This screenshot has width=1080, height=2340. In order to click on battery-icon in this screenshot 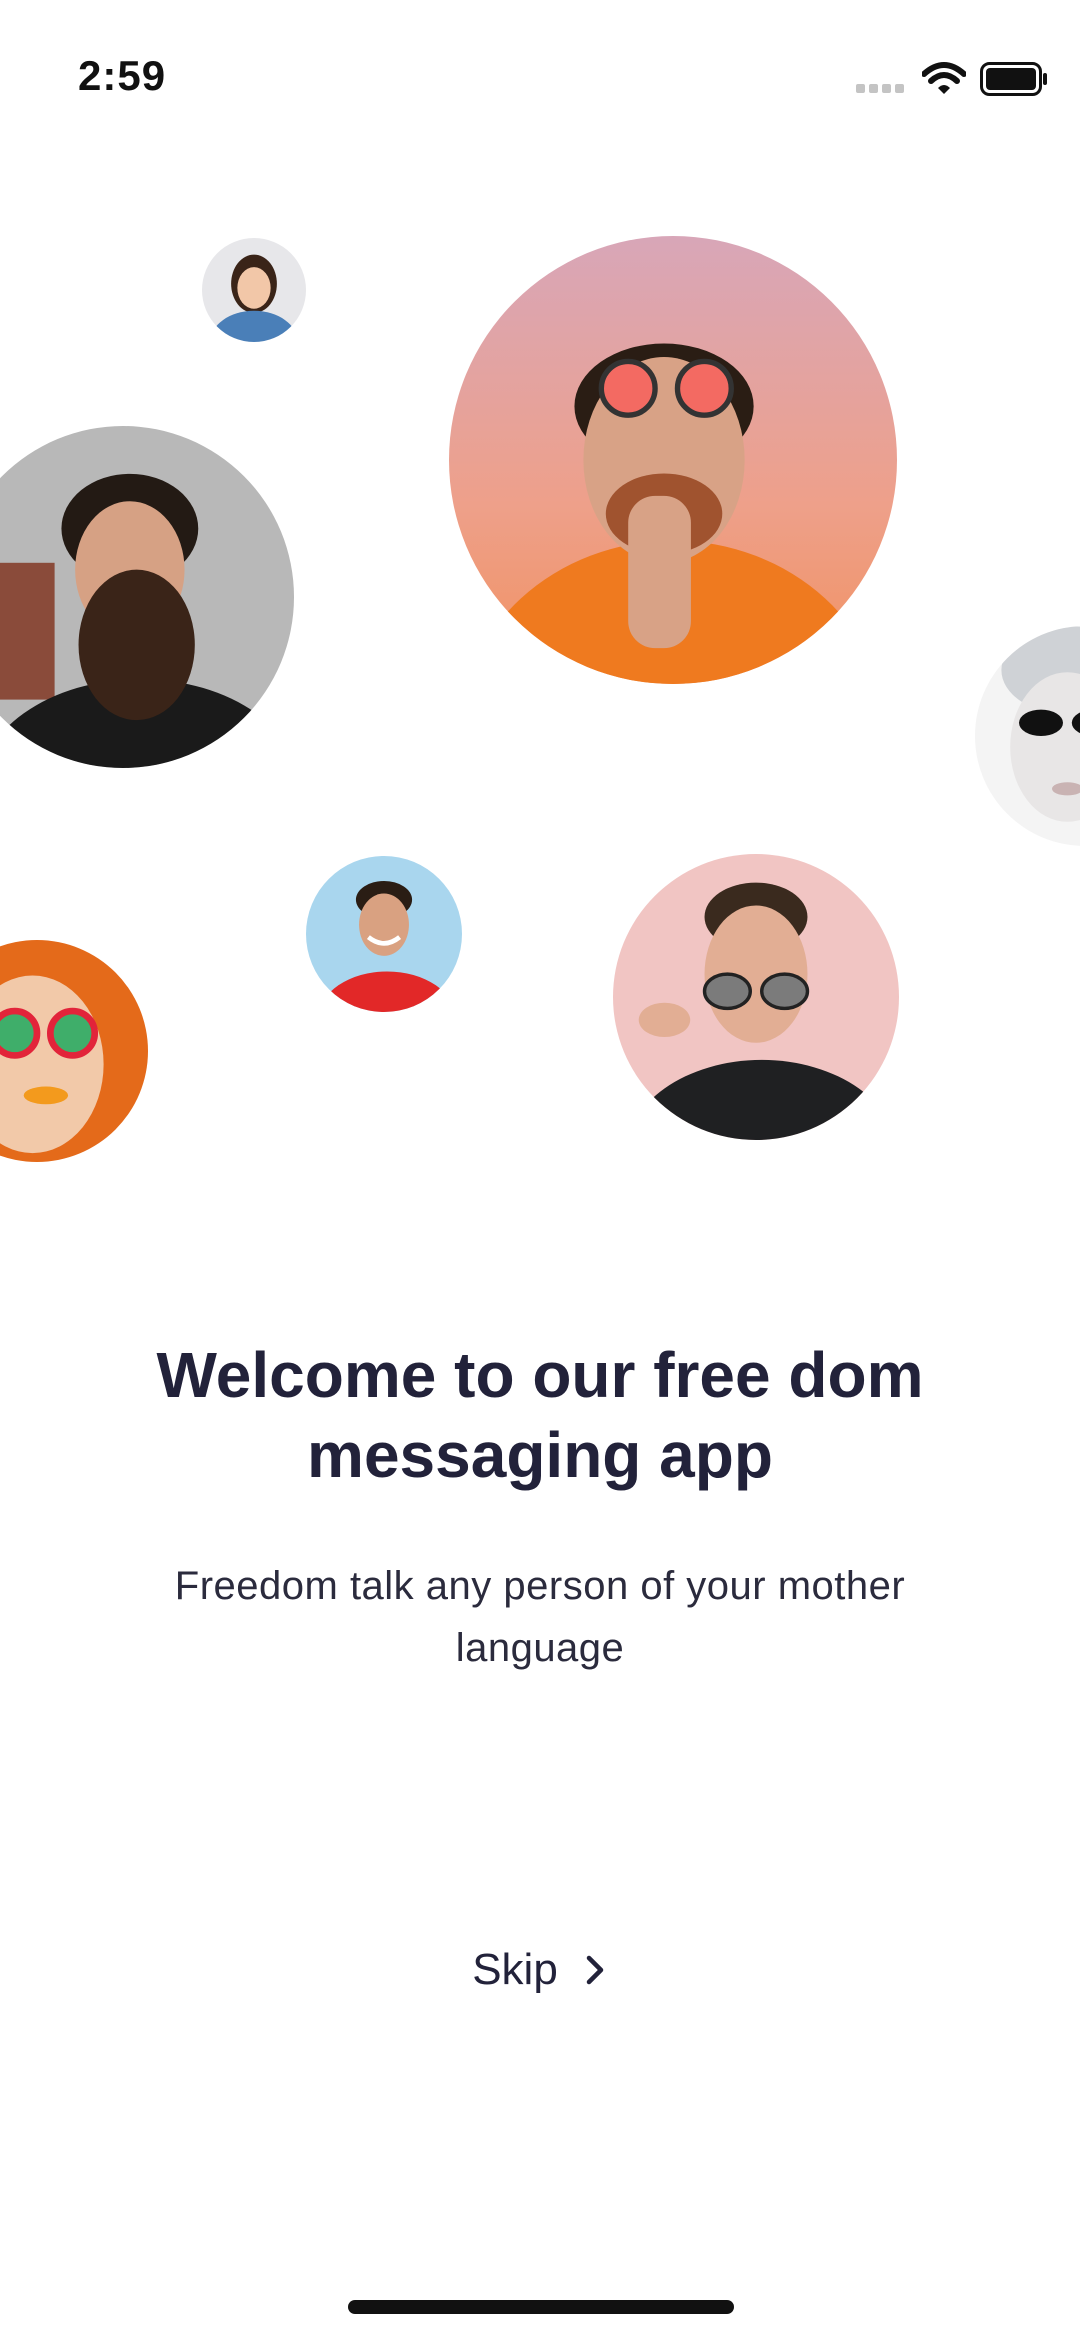, I will do `click(1013, 79)`.